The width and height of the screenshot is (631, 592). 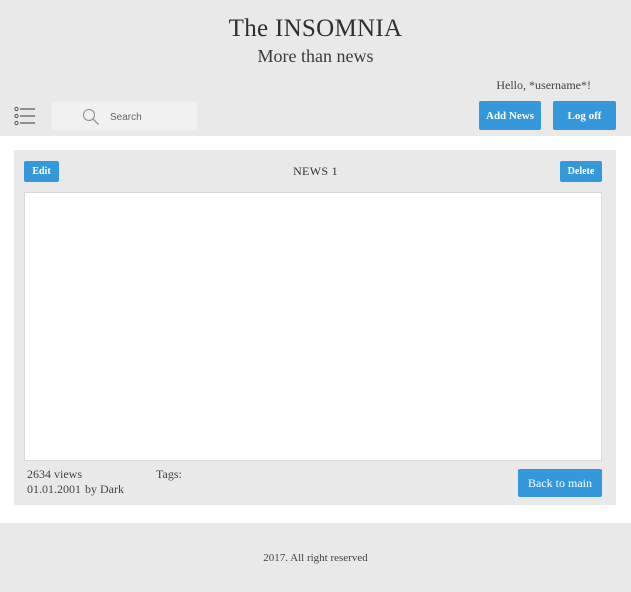 I want to click on news-title: NEWS 1, so click(x=315, y=171).